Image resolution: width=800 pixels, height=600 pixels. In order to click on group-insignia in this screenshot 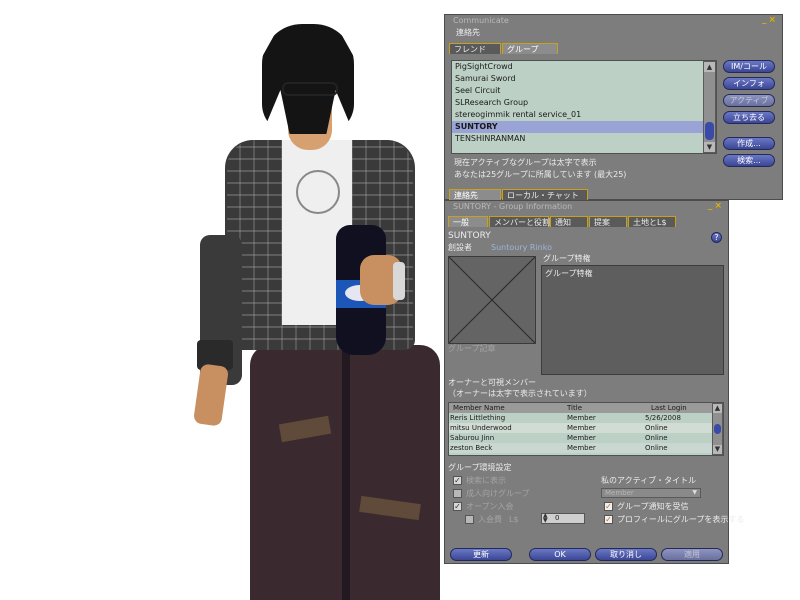, I will do `click(492, 300)`.